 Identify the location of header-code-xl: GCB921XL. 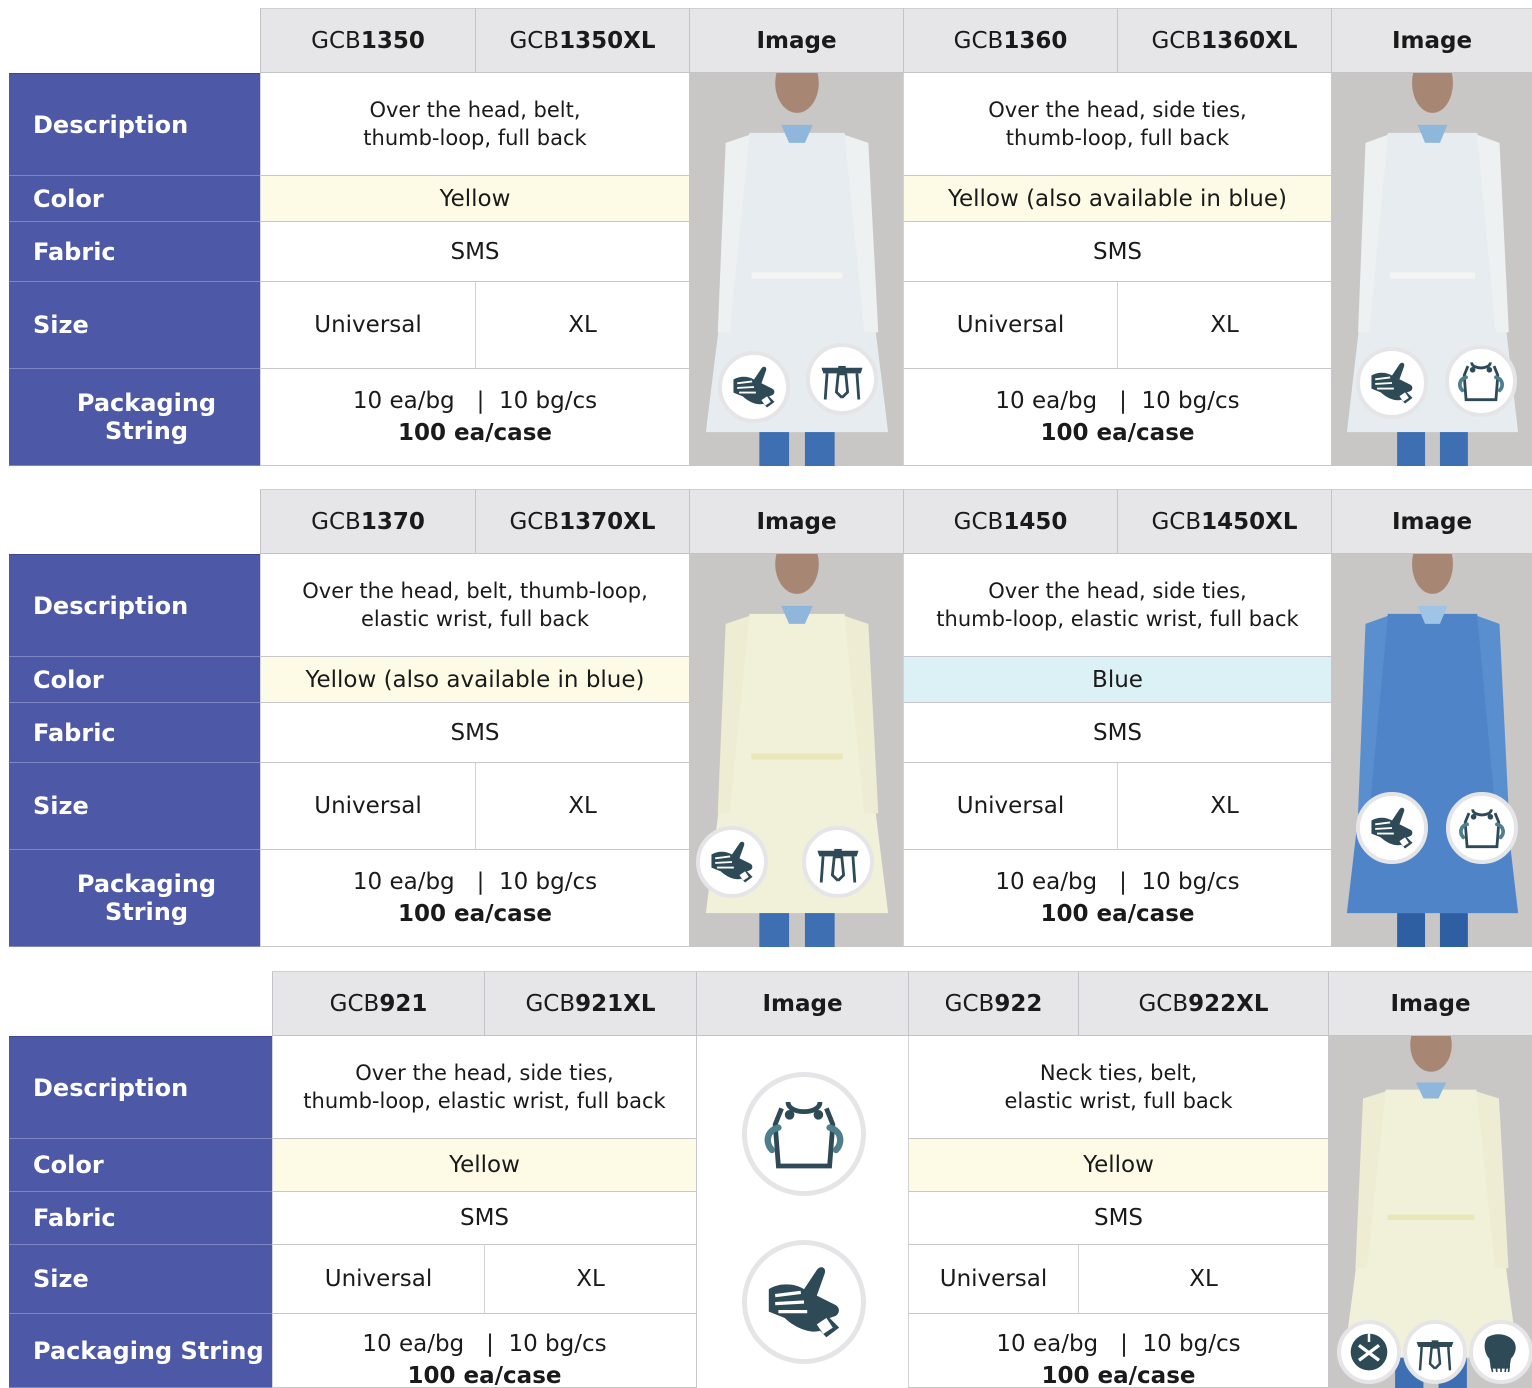
(590, 1003).